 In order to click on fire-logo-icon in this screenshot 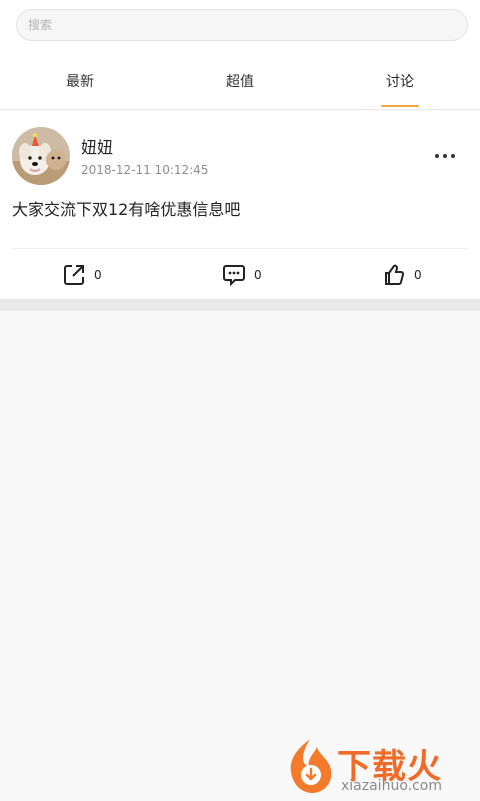, I will do `click(311, 766)`.